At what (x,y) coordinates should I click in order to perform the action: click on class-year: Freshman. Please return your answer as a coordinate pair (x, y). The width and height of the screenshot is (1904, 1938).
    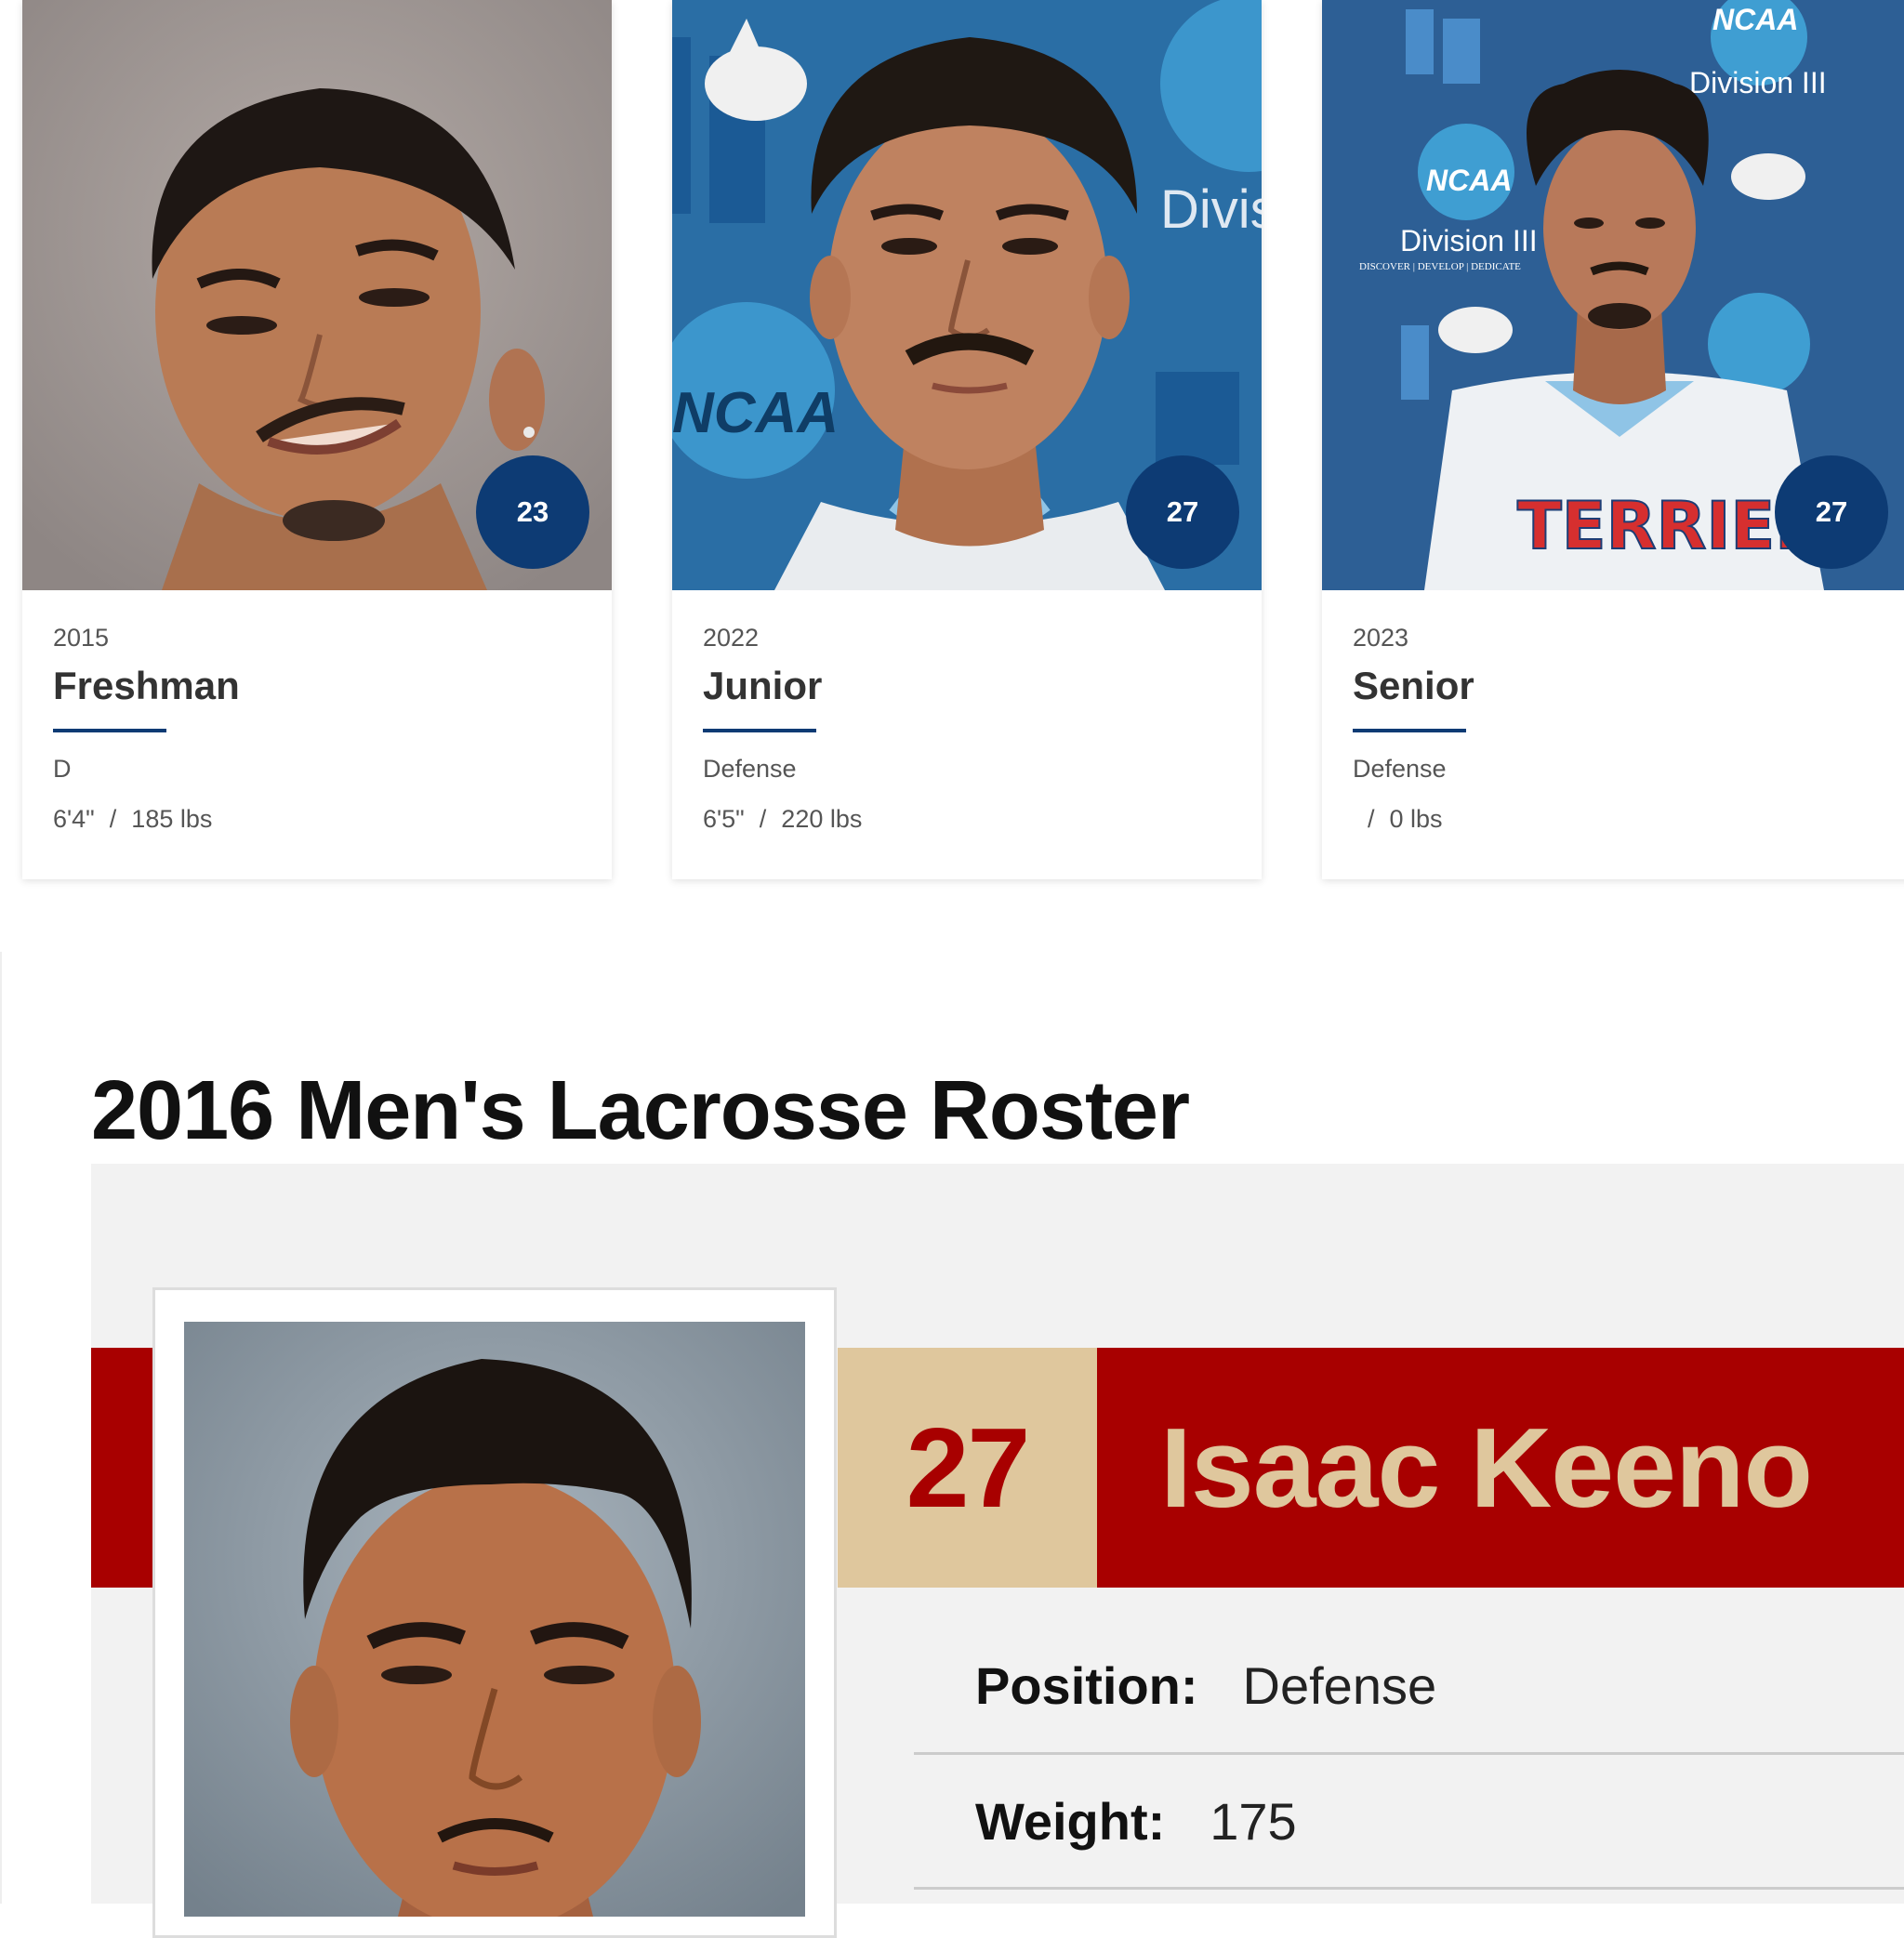
    Looking at the image, I should click on (323, 686).